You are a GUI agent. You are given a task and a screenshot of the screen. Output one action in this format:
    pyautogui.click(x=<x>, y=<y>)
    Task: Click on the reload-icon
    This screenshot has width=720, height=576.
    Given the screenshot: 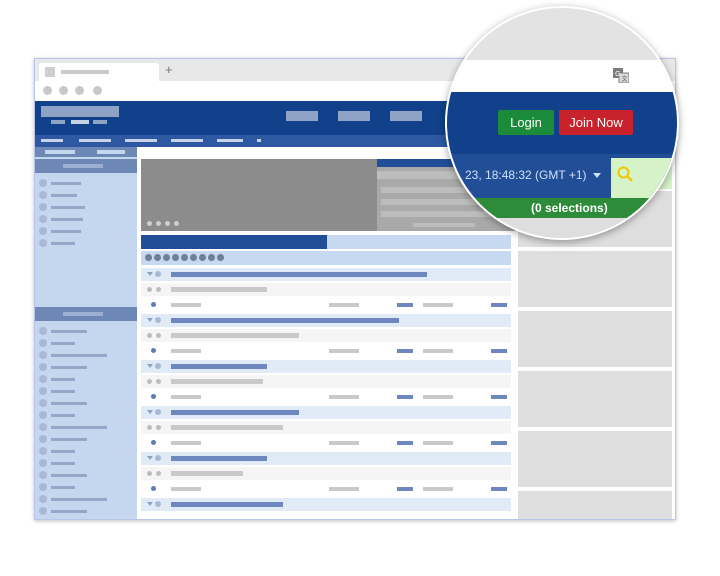 What is the action you would take?
    pyautogui.click(x=79, y=90)
    